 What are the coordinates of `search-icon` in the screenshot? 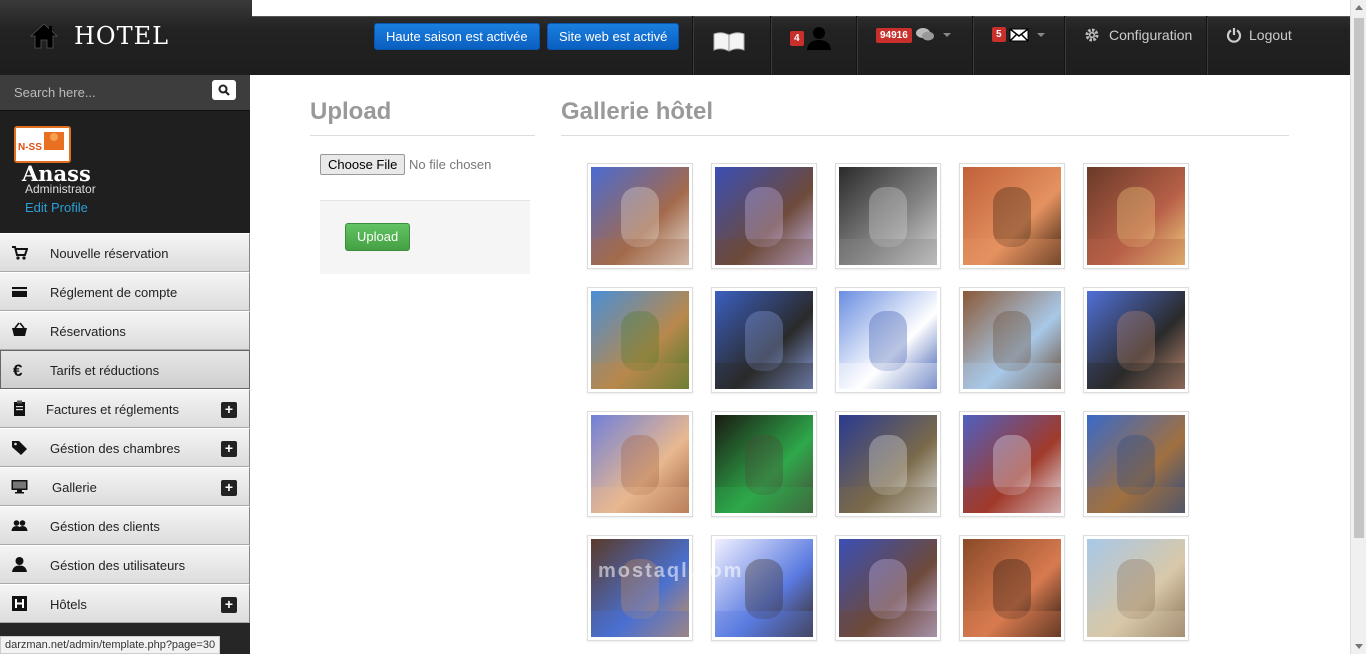 It's located at (224, 90).